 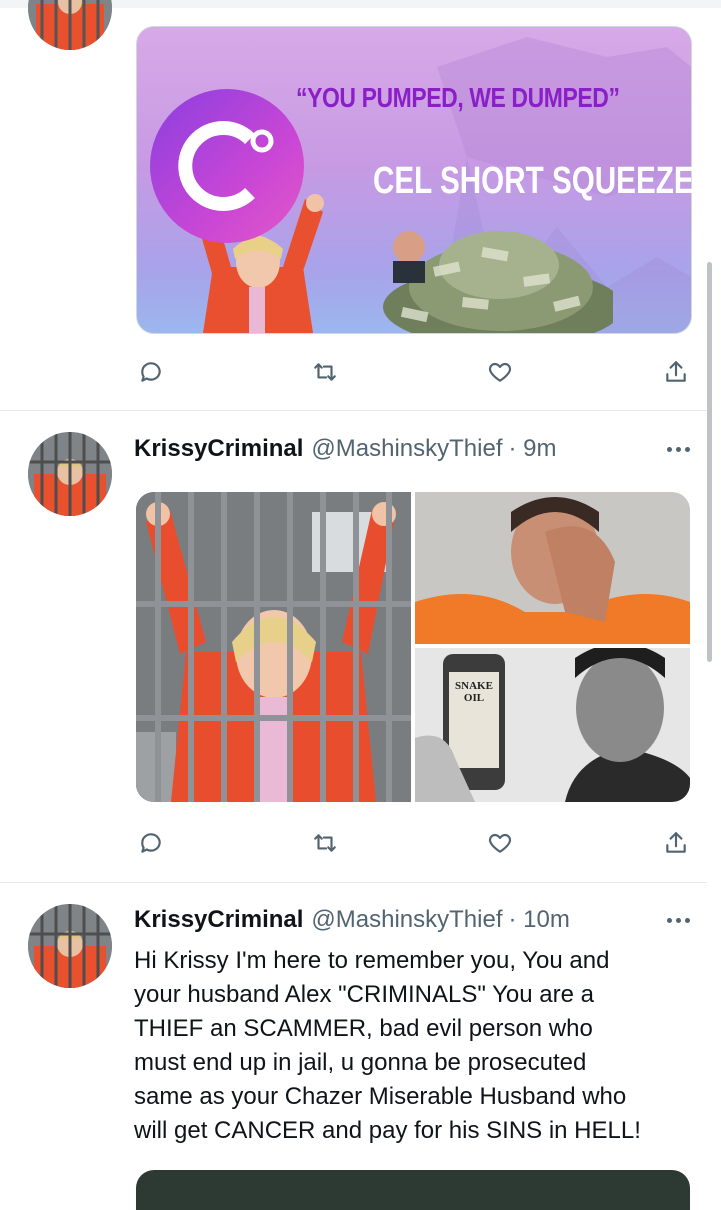 What do you see at coordinates (458, 97) in the screenshot?
I see `banner-headline: “YOU PUMPED, WE DUMPED”` at bounding box center [458, 97].